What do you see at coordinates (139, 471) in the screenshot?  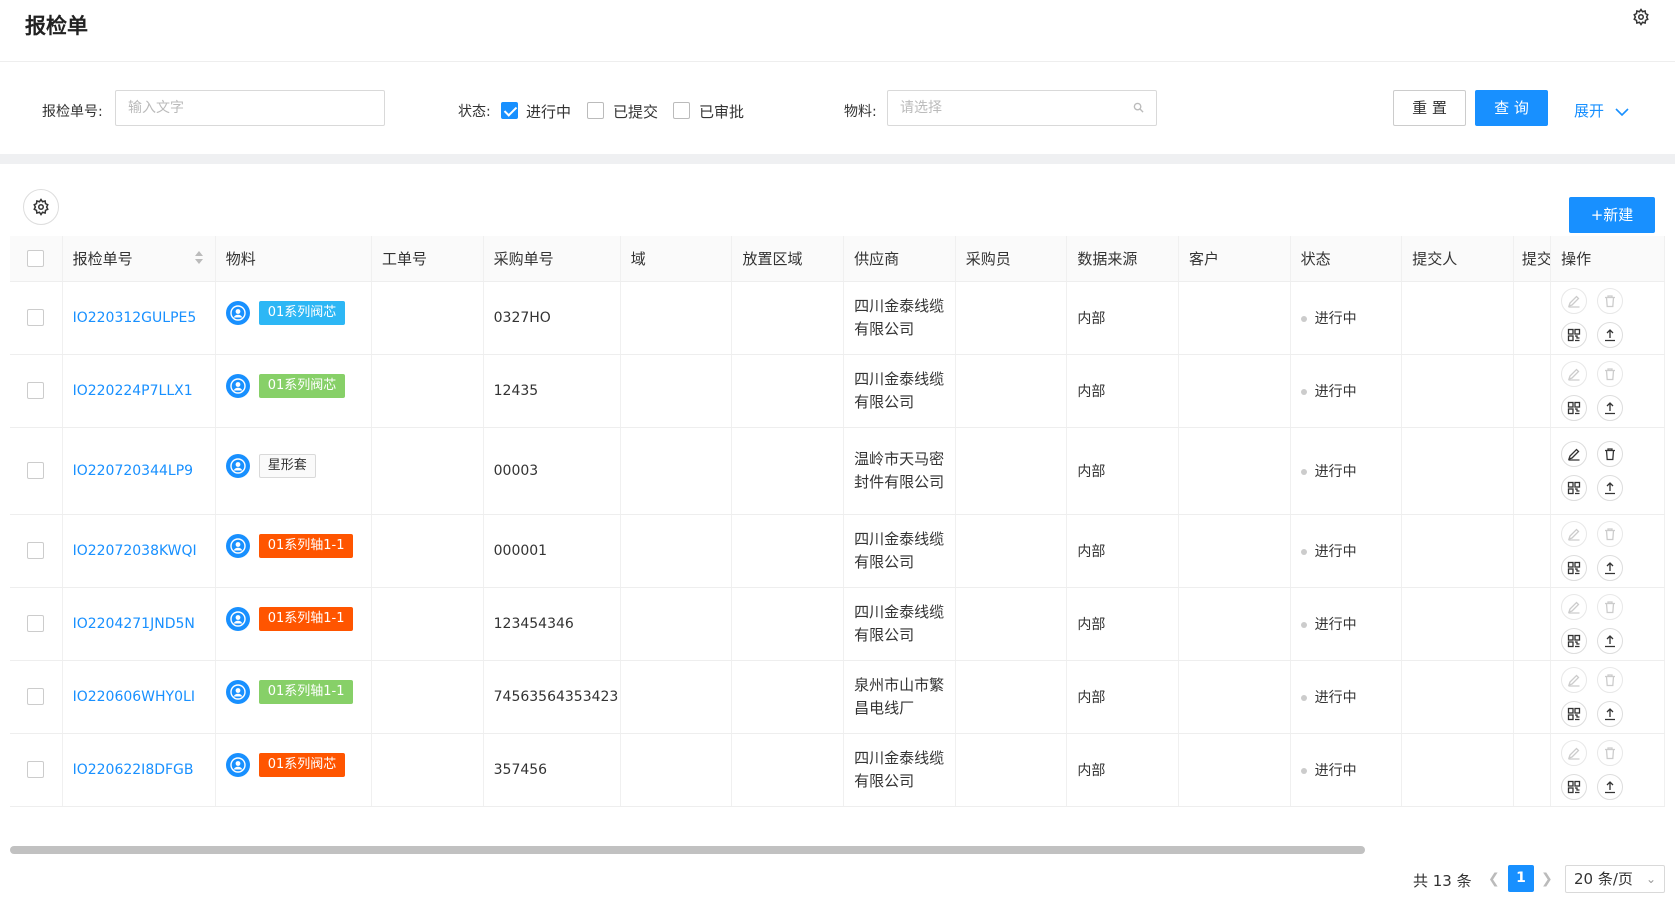 I see `order-no-link: IO220720344LP9` at bounding box center [139, 471].